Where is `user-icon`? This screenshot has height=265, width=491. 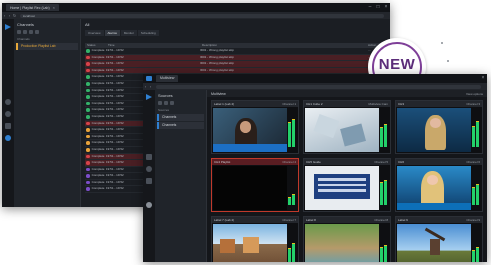
user-icon is located at coordinates (8, 114).